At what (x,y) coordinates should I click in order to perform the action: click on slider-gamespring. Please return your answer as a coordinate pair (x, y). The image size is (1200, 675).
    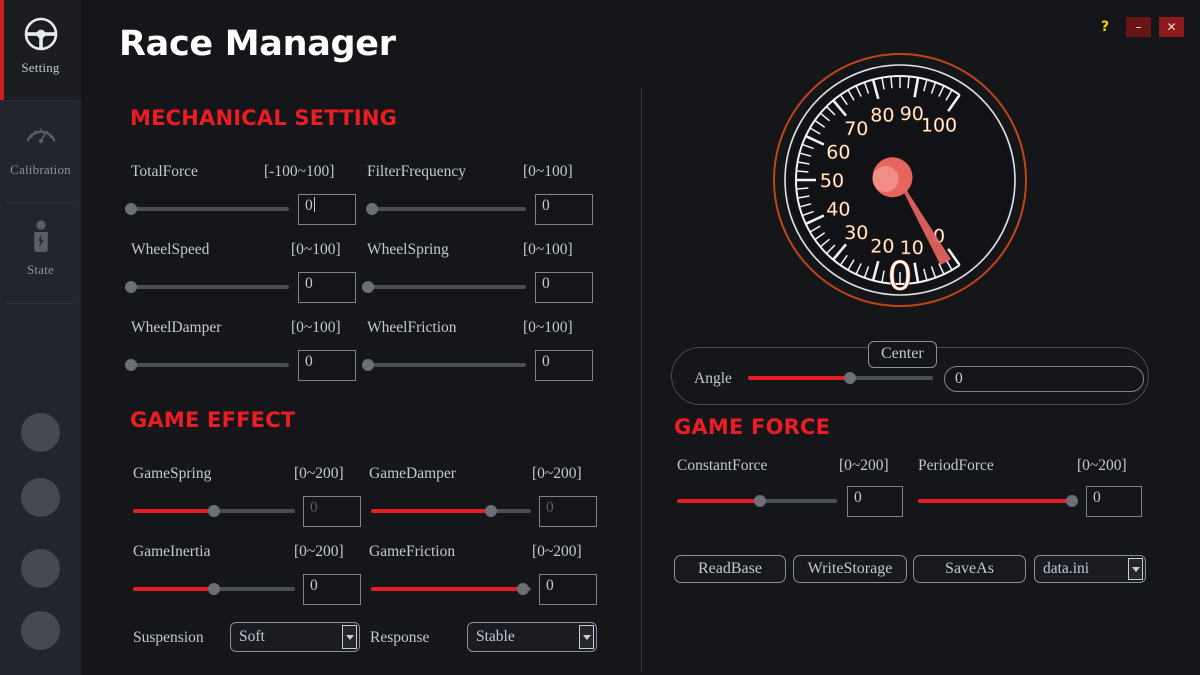
    Looking at the image, I should click on (214, 511).